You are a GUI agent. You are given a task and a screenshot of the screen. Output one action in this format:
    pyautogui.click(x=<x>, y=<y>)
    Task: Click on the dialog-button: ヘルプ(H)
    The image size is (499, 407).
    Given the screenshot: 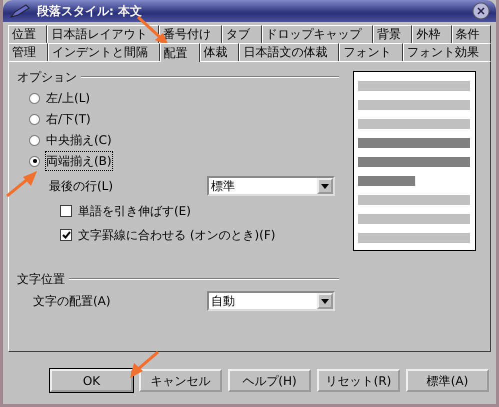 What is the action you would take?
    pyautogui.click(x=269, y=380)
    